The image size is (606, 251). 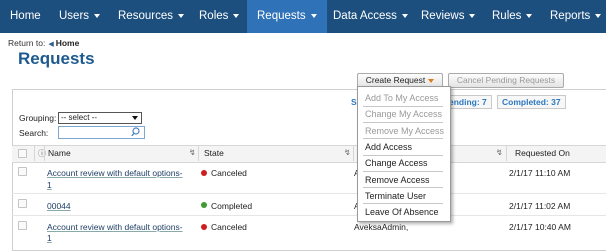 I want to click on column-header-state: State, so click(x=214, y=153).